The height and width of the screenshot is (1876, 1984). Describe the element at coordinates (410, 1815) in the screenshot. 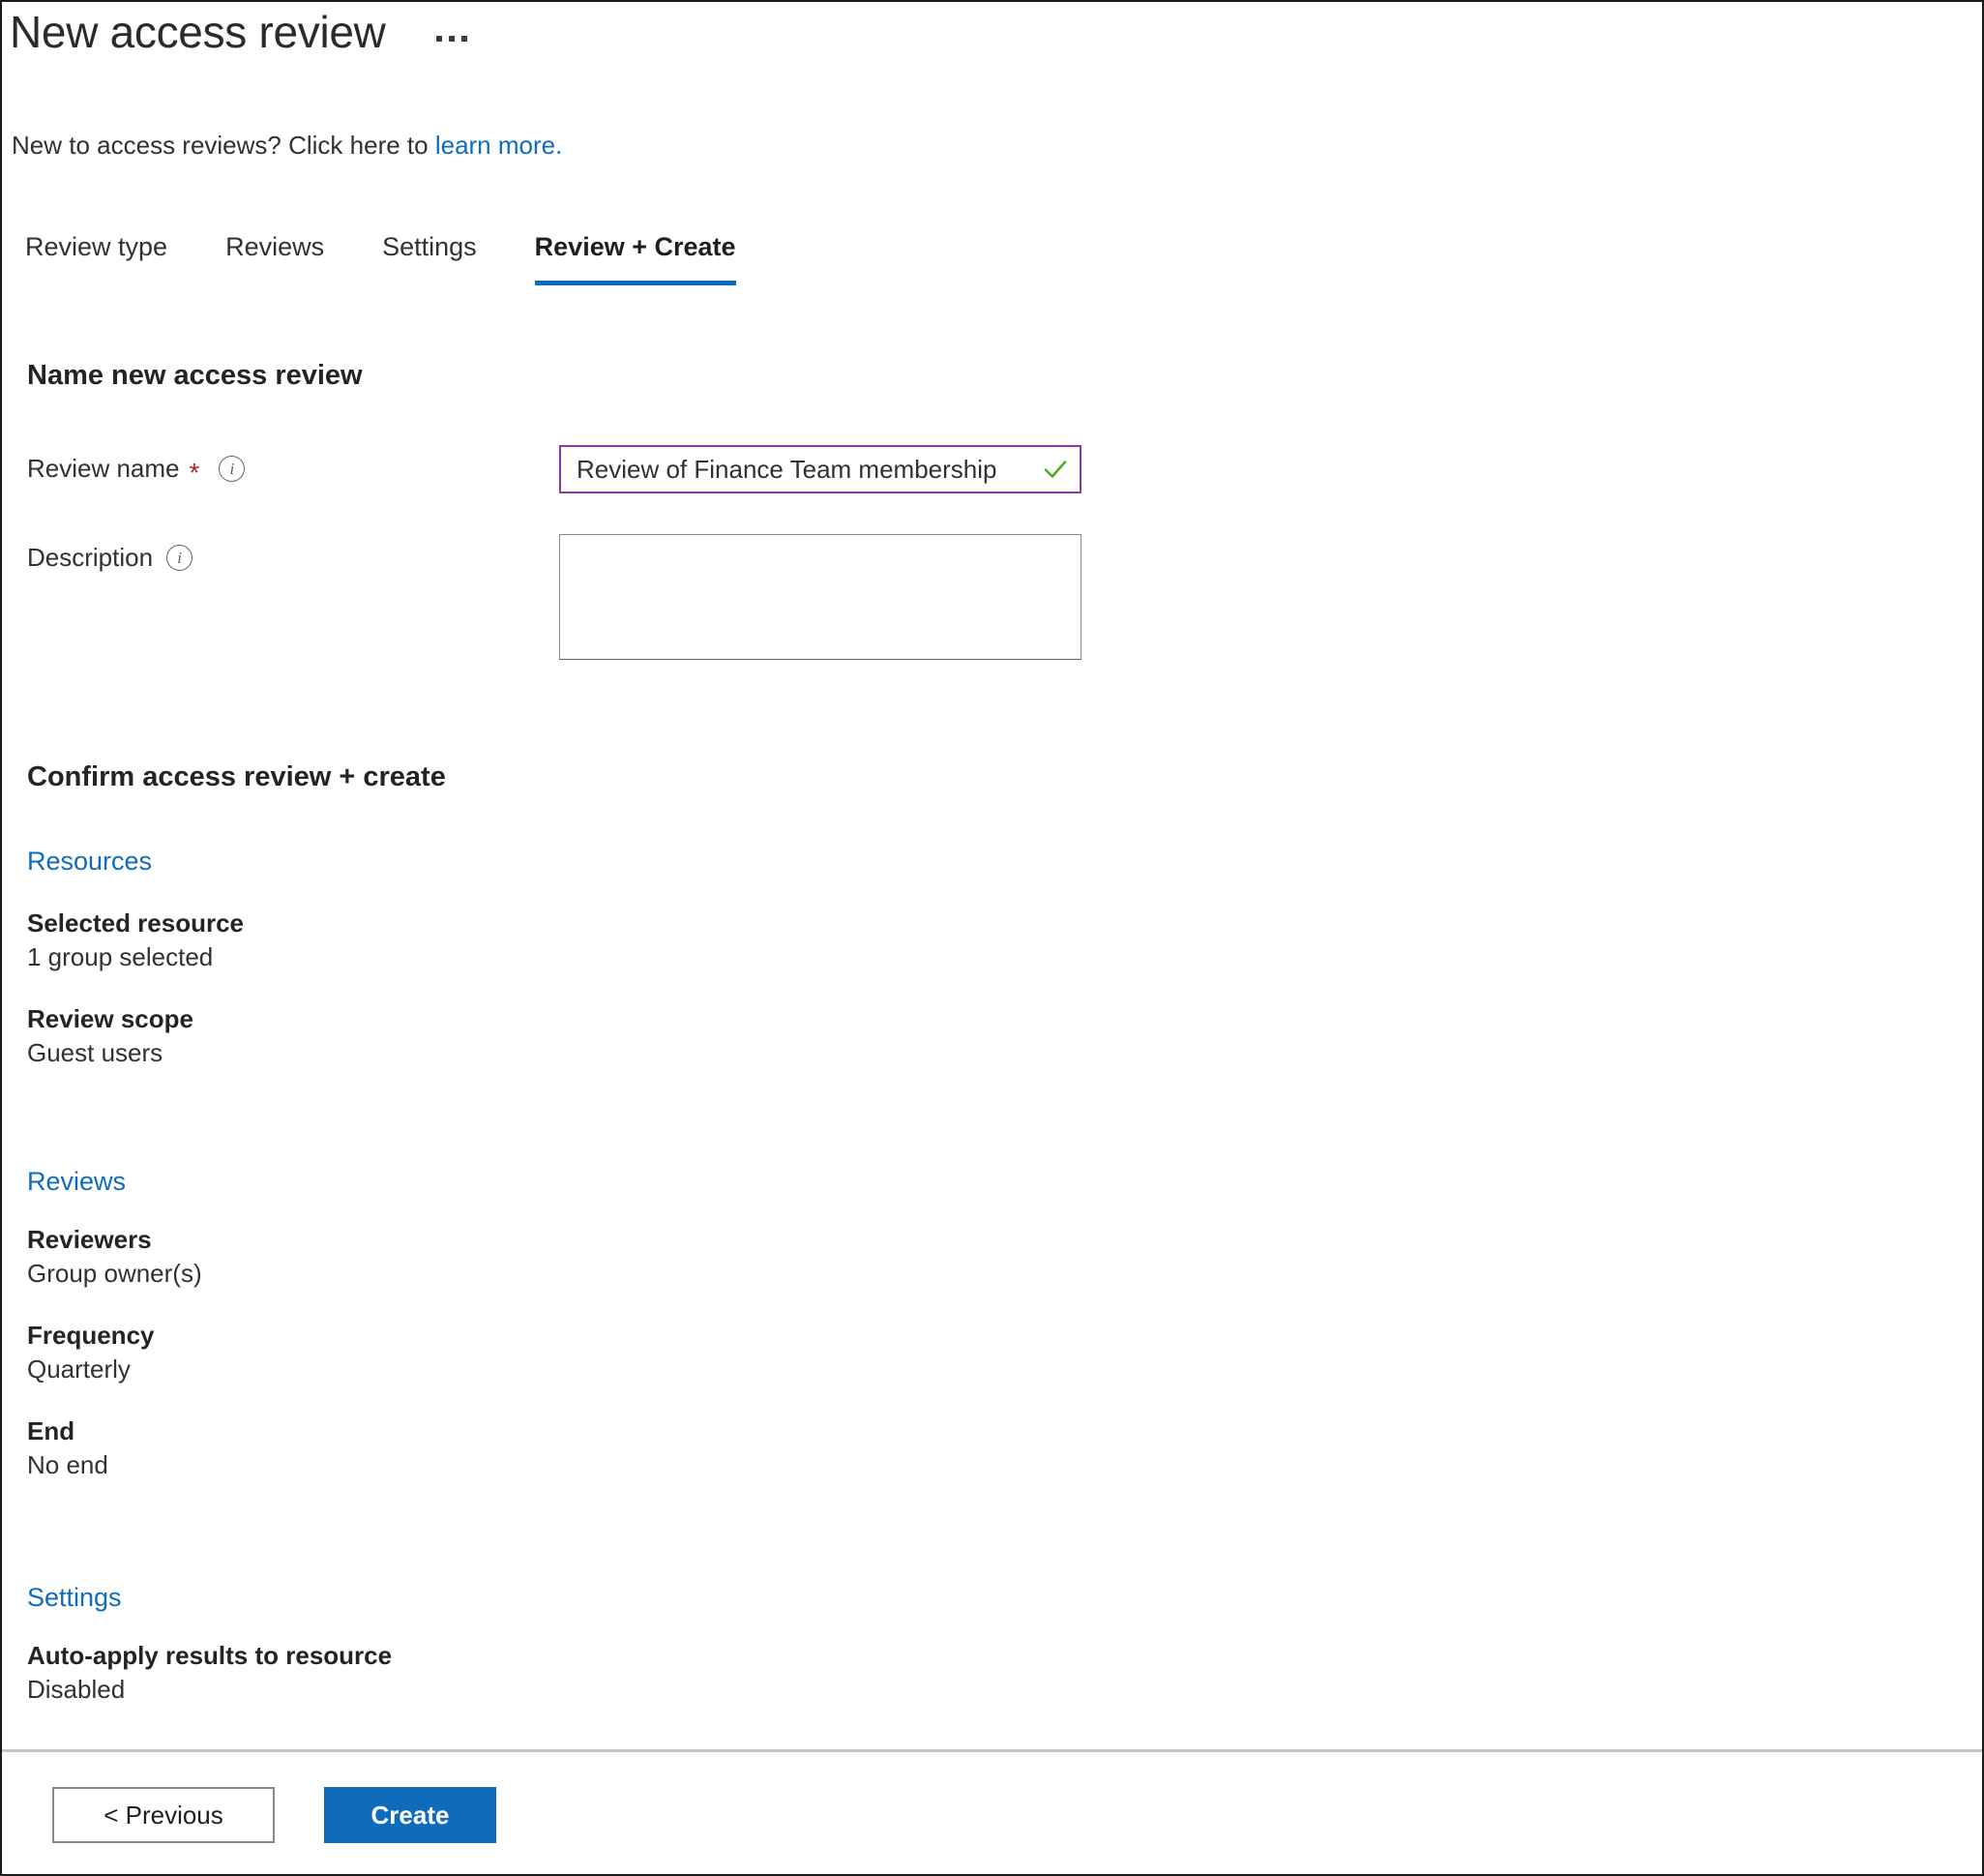

I see `create-button: Create` at that location.